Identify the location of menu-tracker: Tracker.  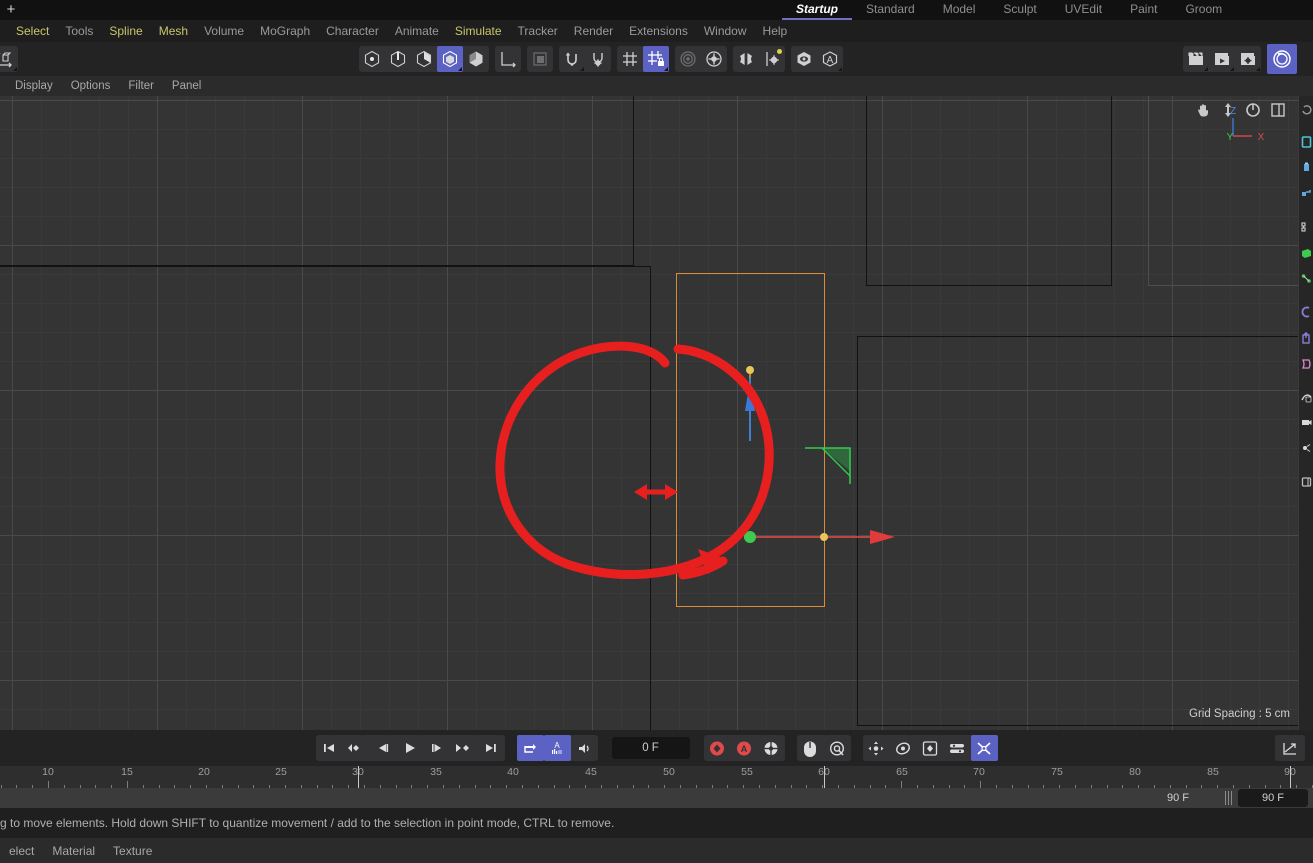
(538, 31).